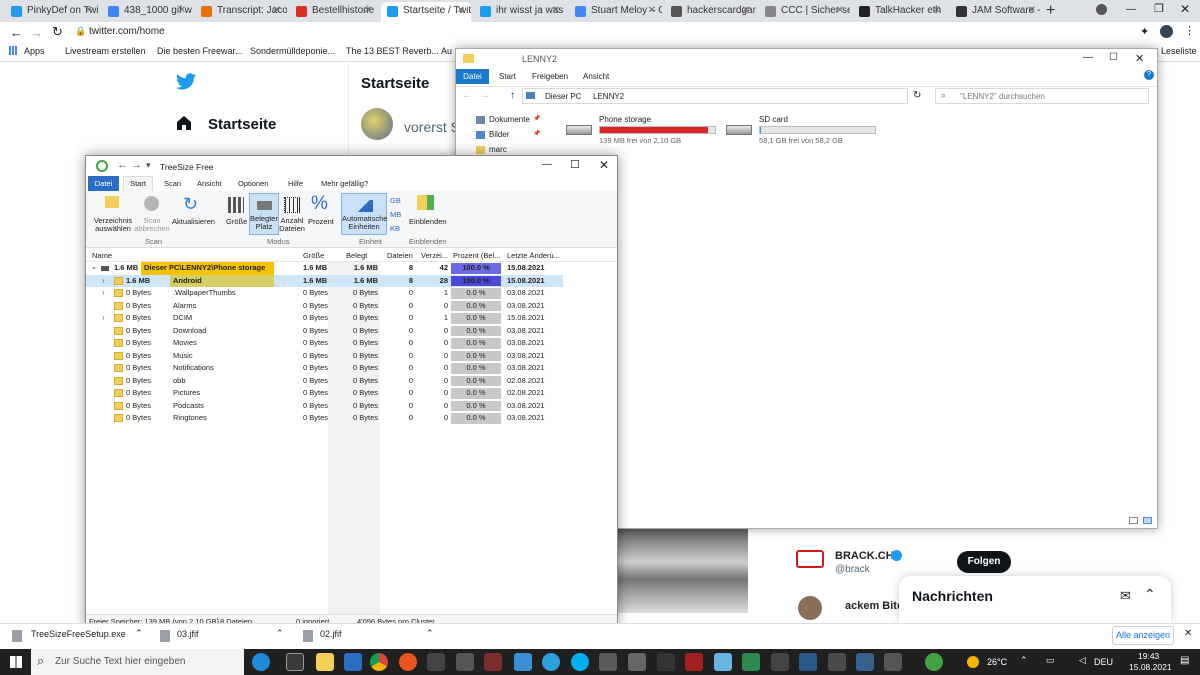 The width and height of the screenshot is (1200, 675). Describe the element at coordinates (264, 214) in the screenshot. I see `ts-btn-belegter-platz: Belegter Platz` at that location.